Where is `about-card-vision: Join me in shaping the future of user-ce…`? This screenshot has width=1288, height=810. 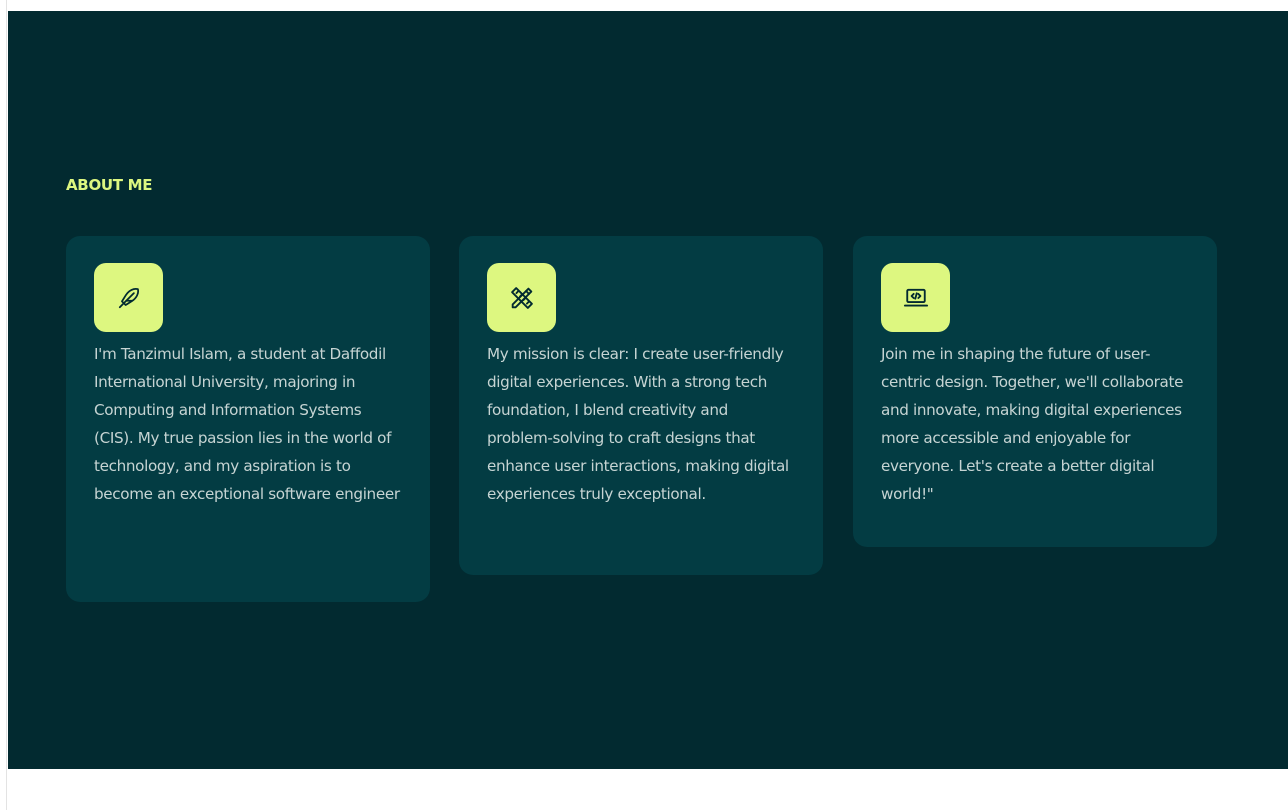 about-card-vision: Join me in shaping the future of user-ce… is located at coordinates (1035, 391).